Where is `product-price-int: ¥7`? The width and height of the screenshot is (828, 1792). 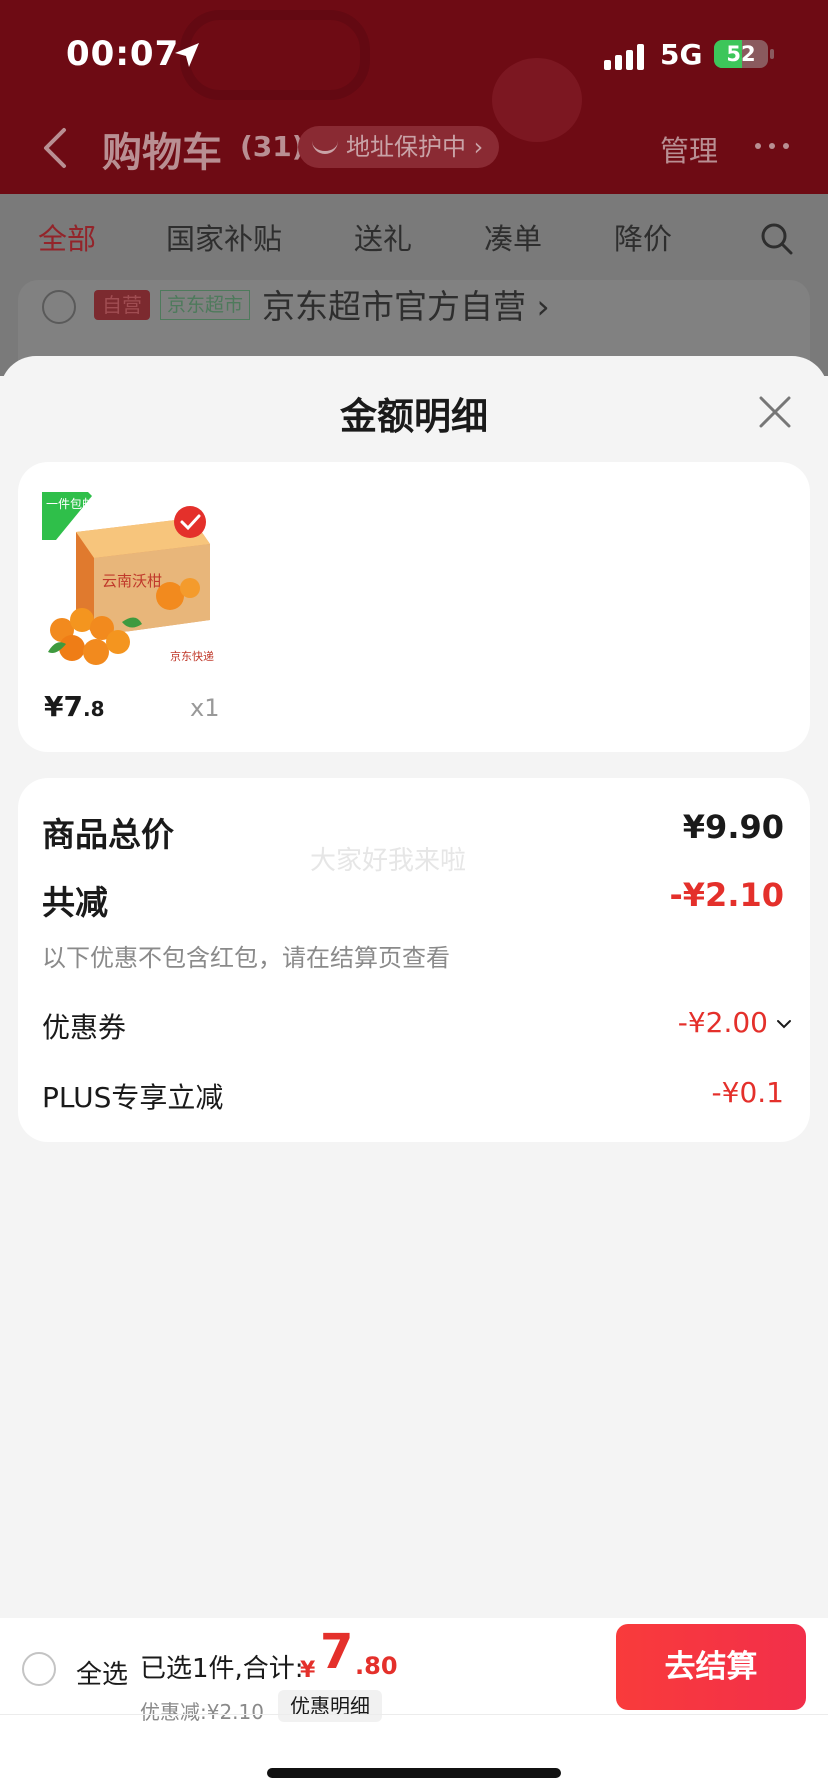 product-price-int: ¥7 is located at coordinates (63, 706).